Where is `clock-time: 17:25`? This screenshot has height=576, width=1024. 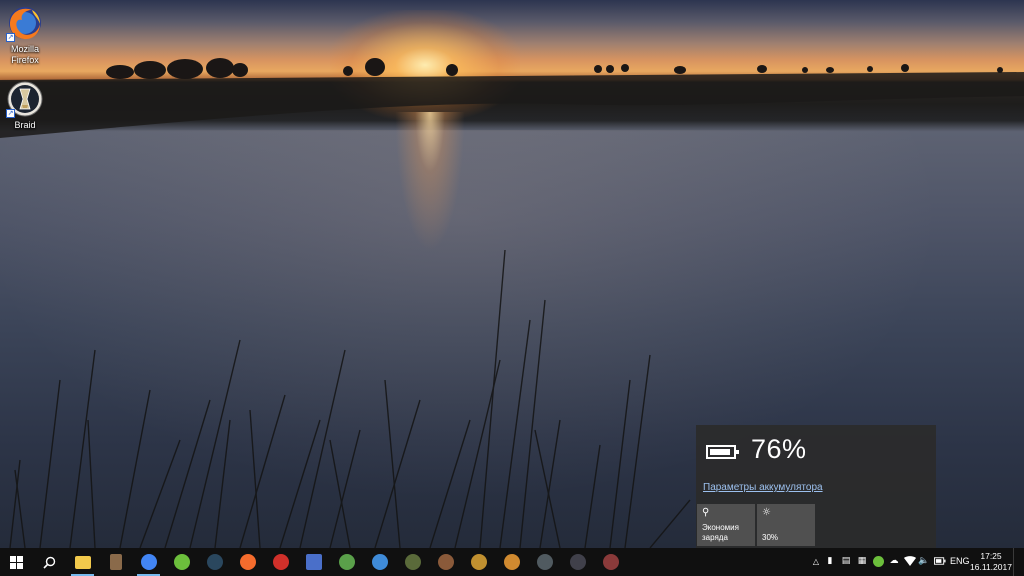
clock-time: 17:25 is located at coordinates (991, 556).